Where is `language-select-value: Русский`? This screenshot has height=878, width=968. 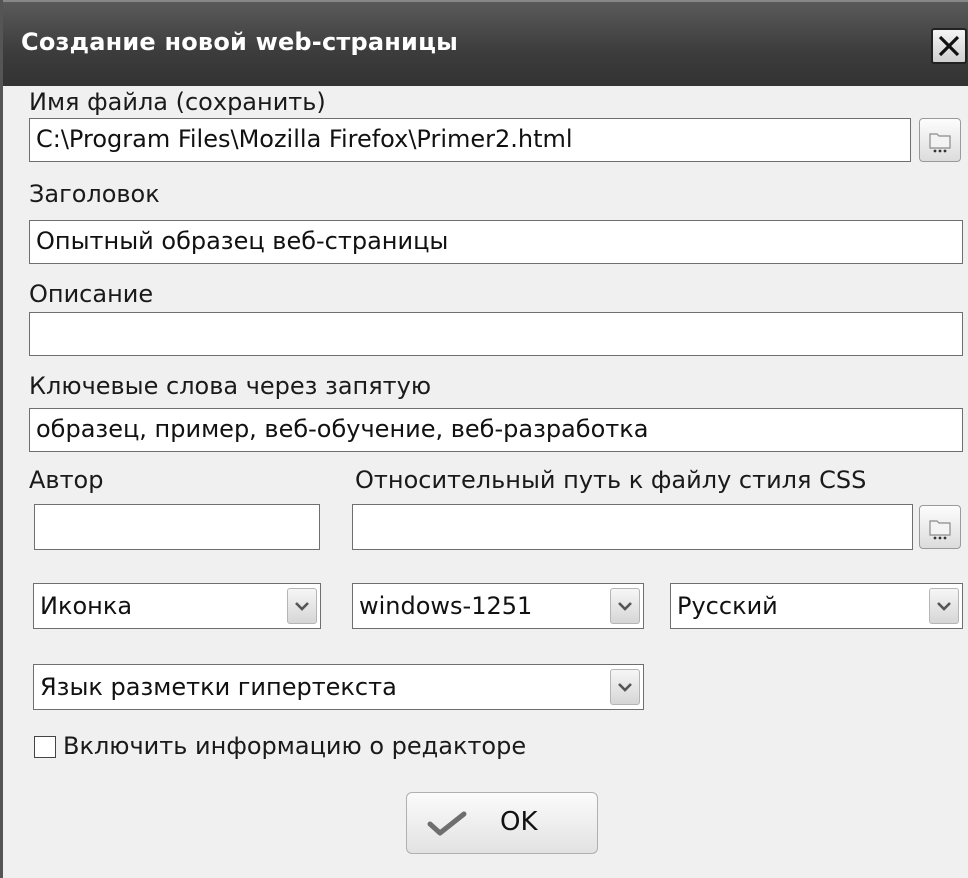 language-select-value: Русский is located at coordinates (727, 606).